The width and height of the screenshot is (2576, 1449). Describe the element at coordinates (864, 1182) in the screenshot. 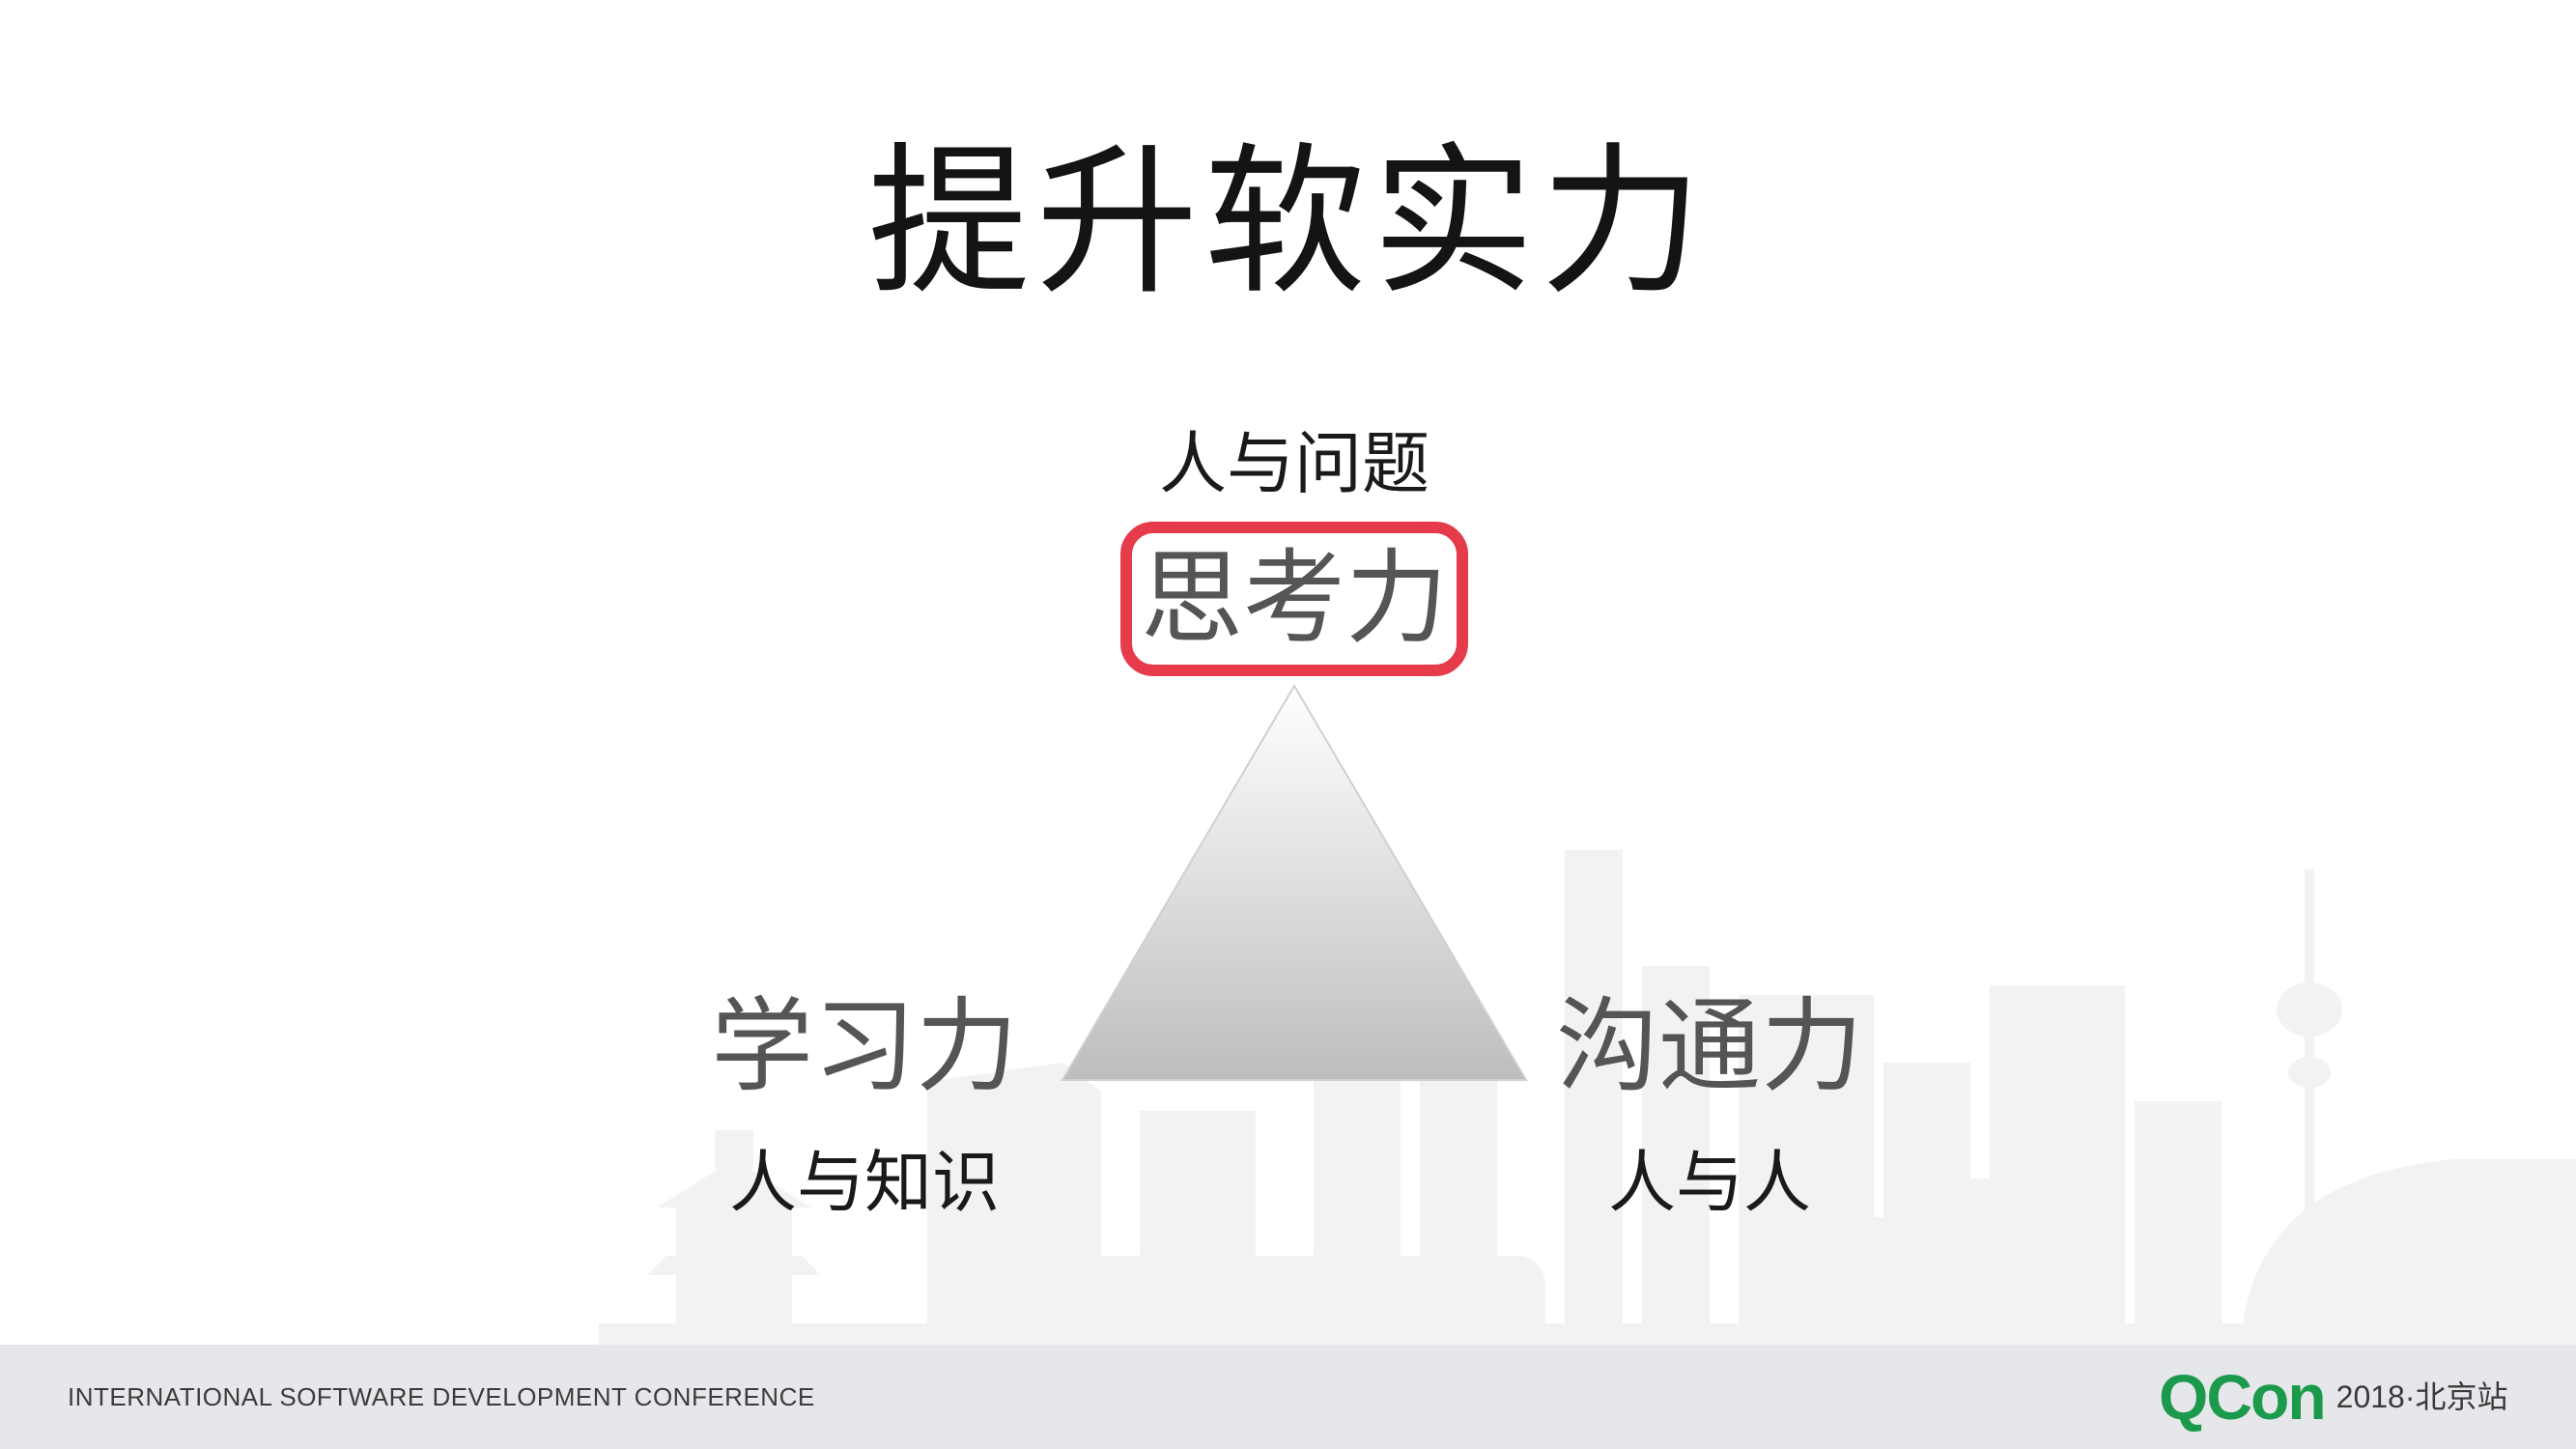

I see `left-caption: 人与知识` at that location.